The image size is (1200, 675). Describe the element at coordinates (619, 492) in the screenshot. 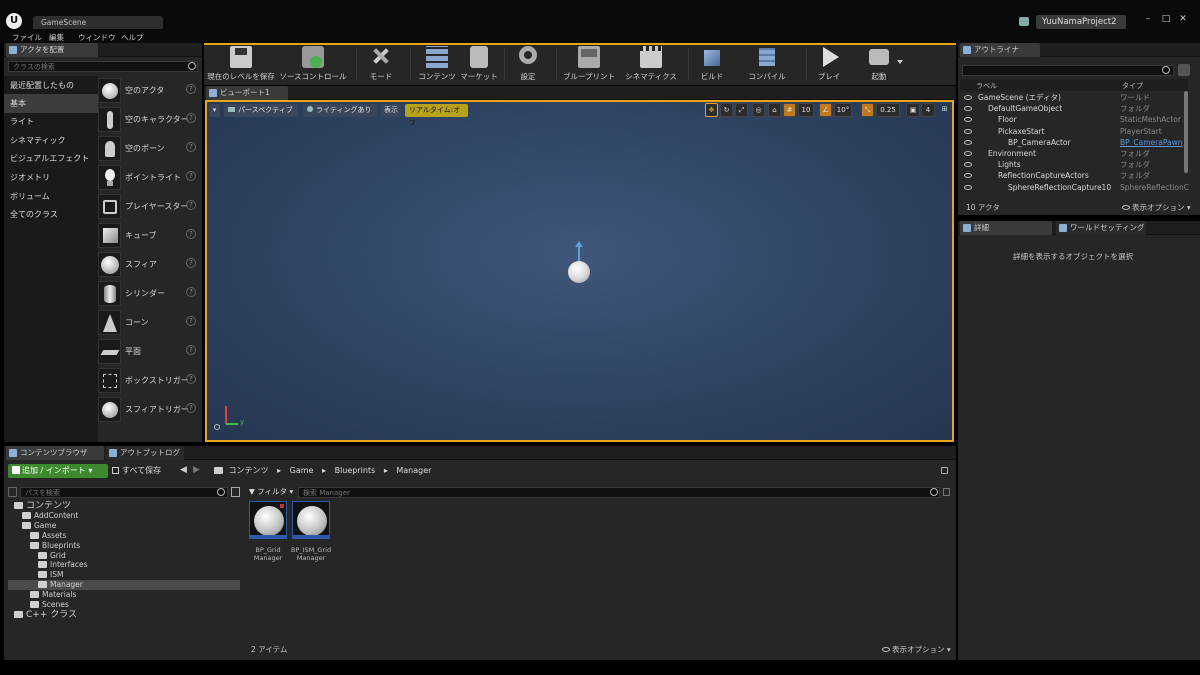

I see `asset-search-input: 検索 Manager` at that location.